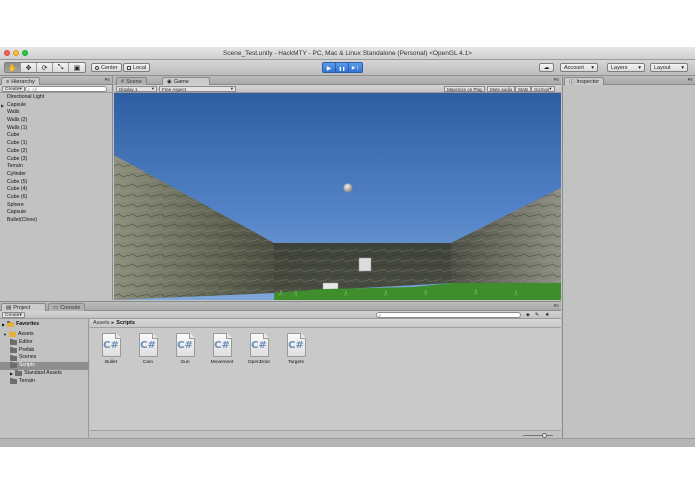  I want to click on filter-by-label-icon: ✎, so click(537, 315).